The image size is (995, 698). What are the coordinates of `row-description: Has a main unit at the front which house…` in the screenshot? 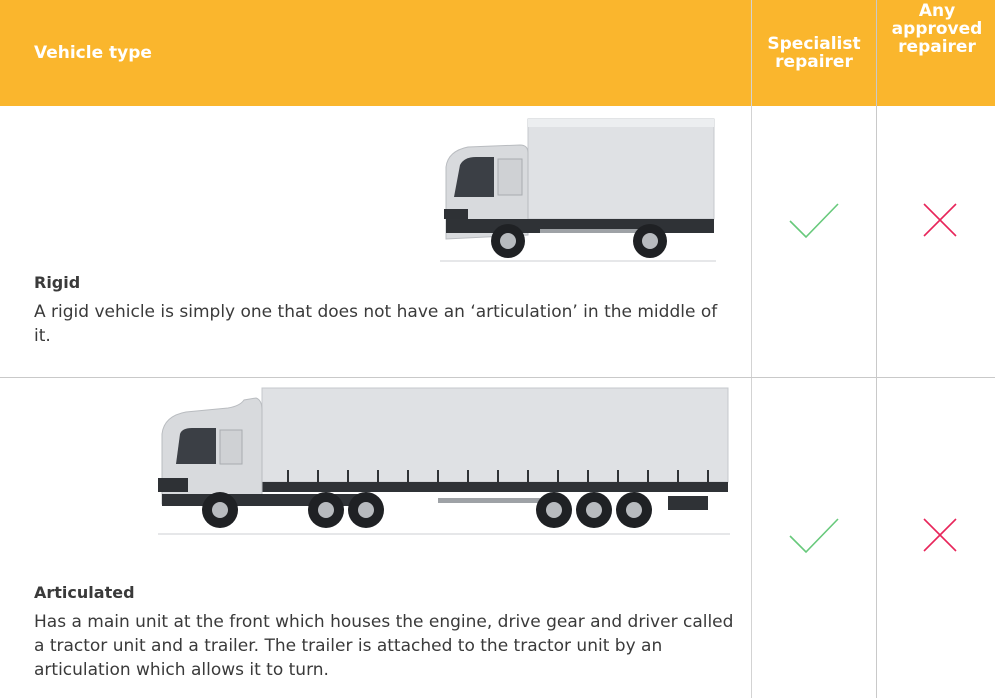 It's located at (384, 646).